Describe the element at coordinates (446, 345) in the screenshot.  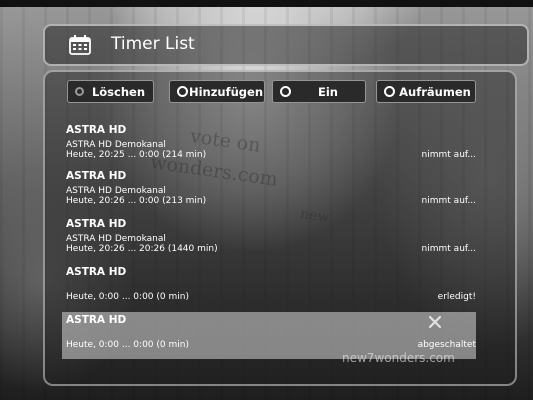
I see `timer-status: abgeschaltet` at that location.